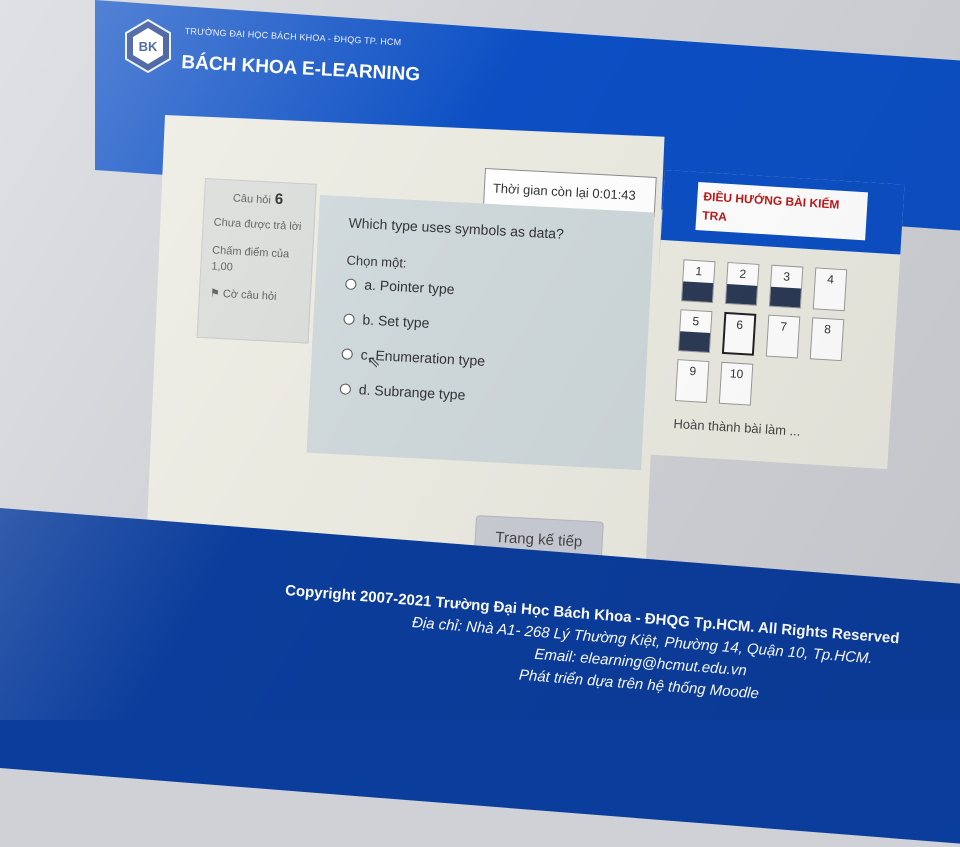 Image resolution: width=960 pixels, height=847 pixels. Describe the element at coordinates (739, 333) in the screenshot. I see `question-nav-button: 6` at that location.